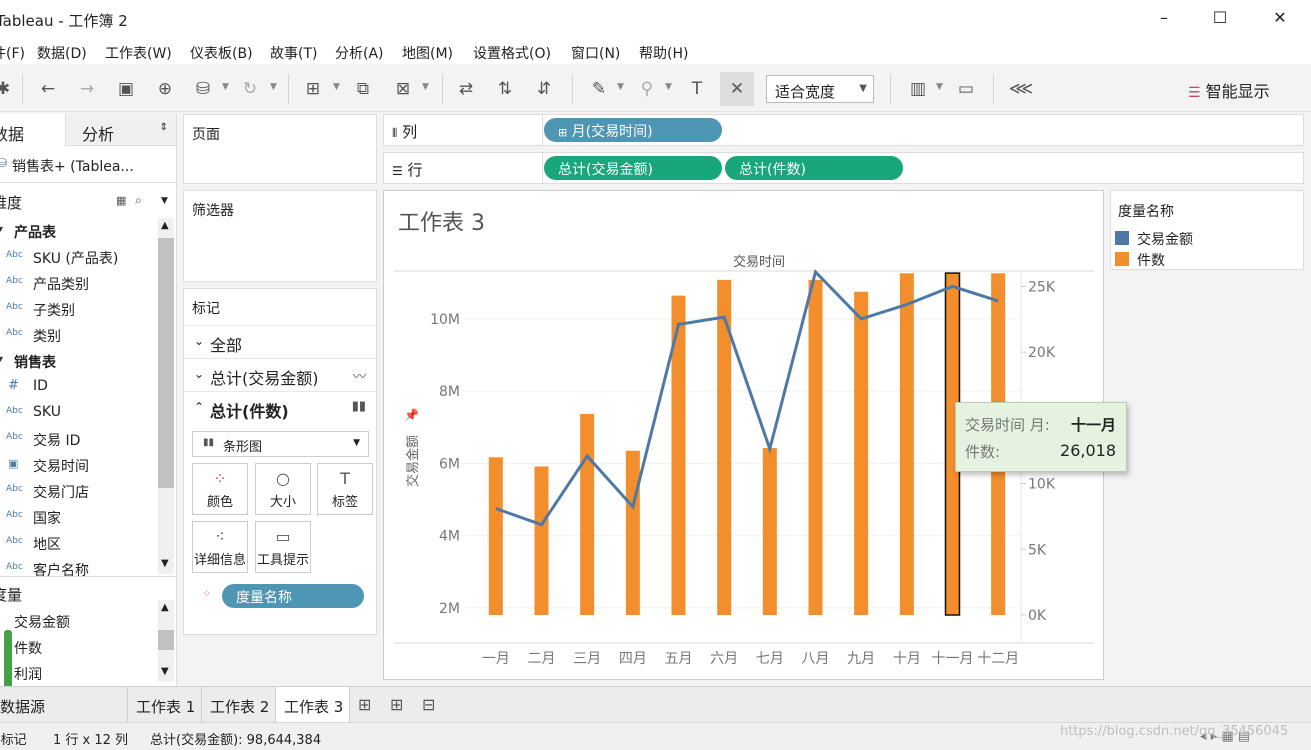  I want to click on menu-worksheet: 工作表(W), so click(138, 53).